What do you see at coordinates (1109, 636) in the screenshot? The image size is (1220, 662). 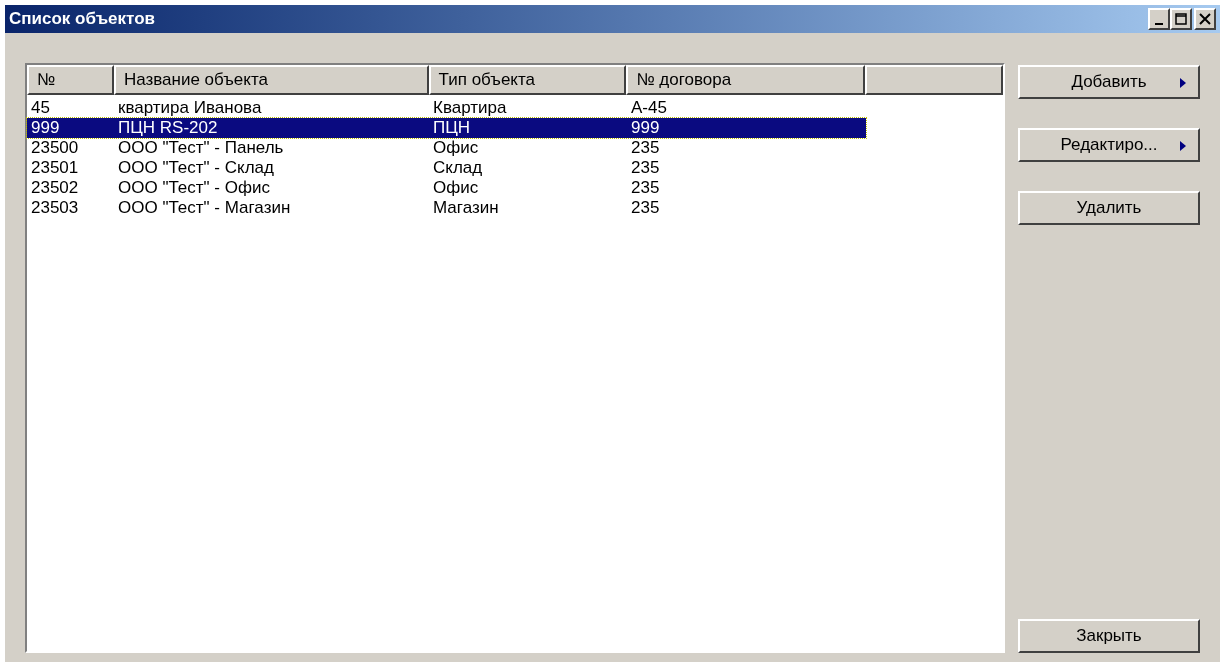 I see `action-button: Закрыть` at bounding box center [1109, 636].